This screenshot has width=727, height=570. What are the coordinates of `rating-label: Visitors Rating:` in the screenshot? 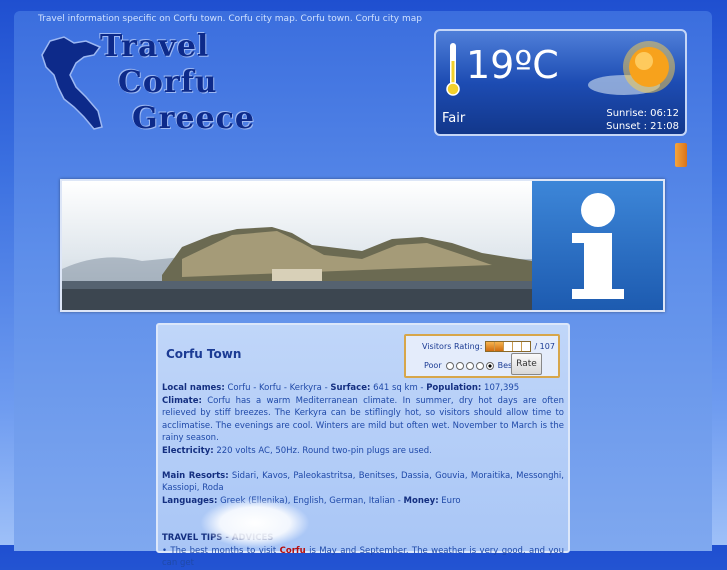 It's located at (452, 346).